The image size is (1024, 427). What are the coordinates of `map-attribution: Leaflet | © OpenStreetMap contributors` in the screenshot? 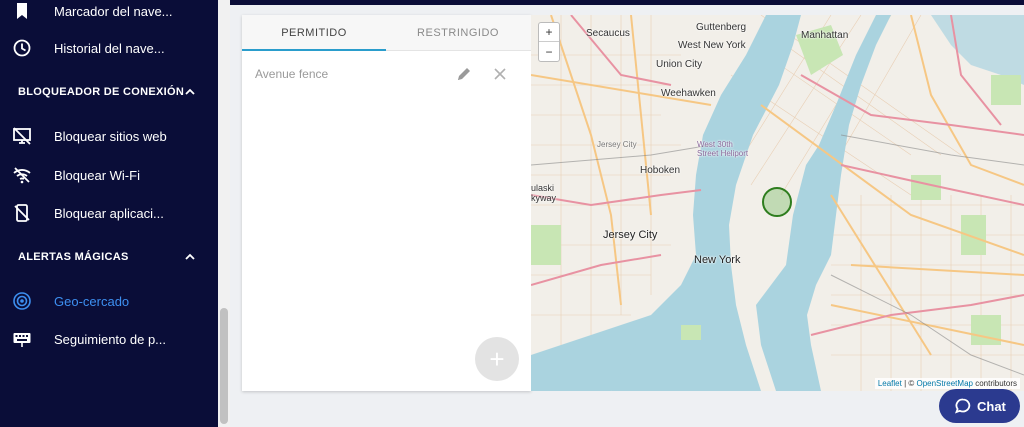 It's located at (947, 383).